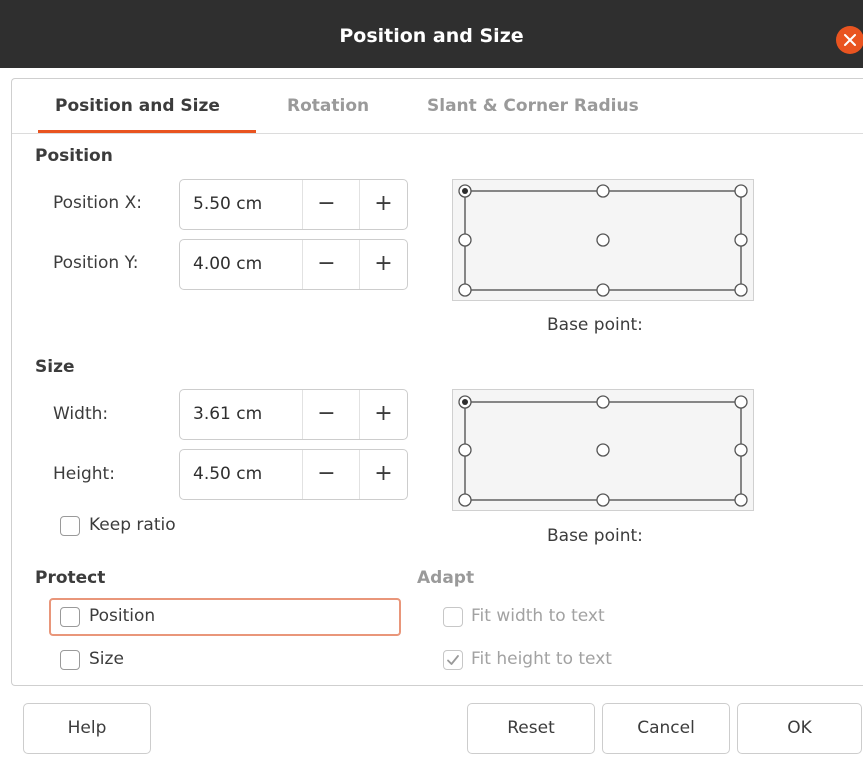  I want to click on reset-button: Reset, so click(531, 728).